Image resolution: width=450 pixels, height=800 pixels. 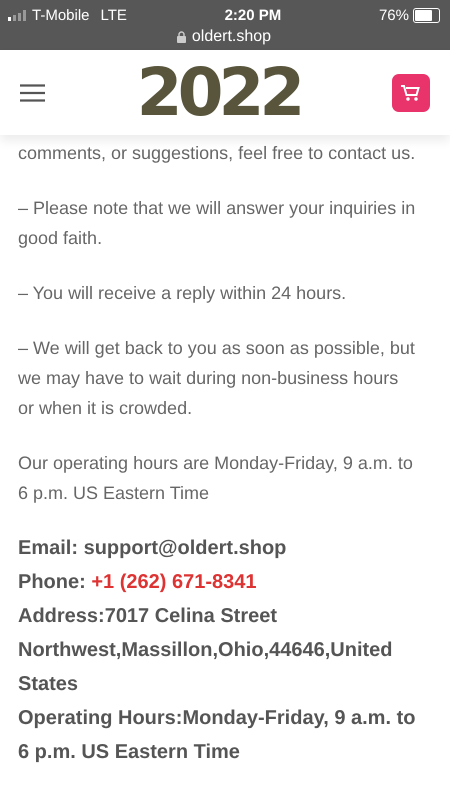 I want to click on site-logo: 2022, so click(x=218, y=93).